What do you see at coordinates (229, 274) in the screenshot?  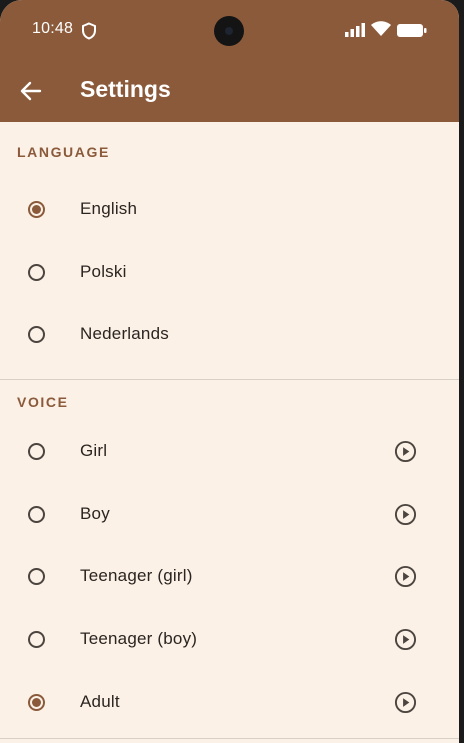 I see `language-option-polski: Polski` at bounding box center [229, 274].